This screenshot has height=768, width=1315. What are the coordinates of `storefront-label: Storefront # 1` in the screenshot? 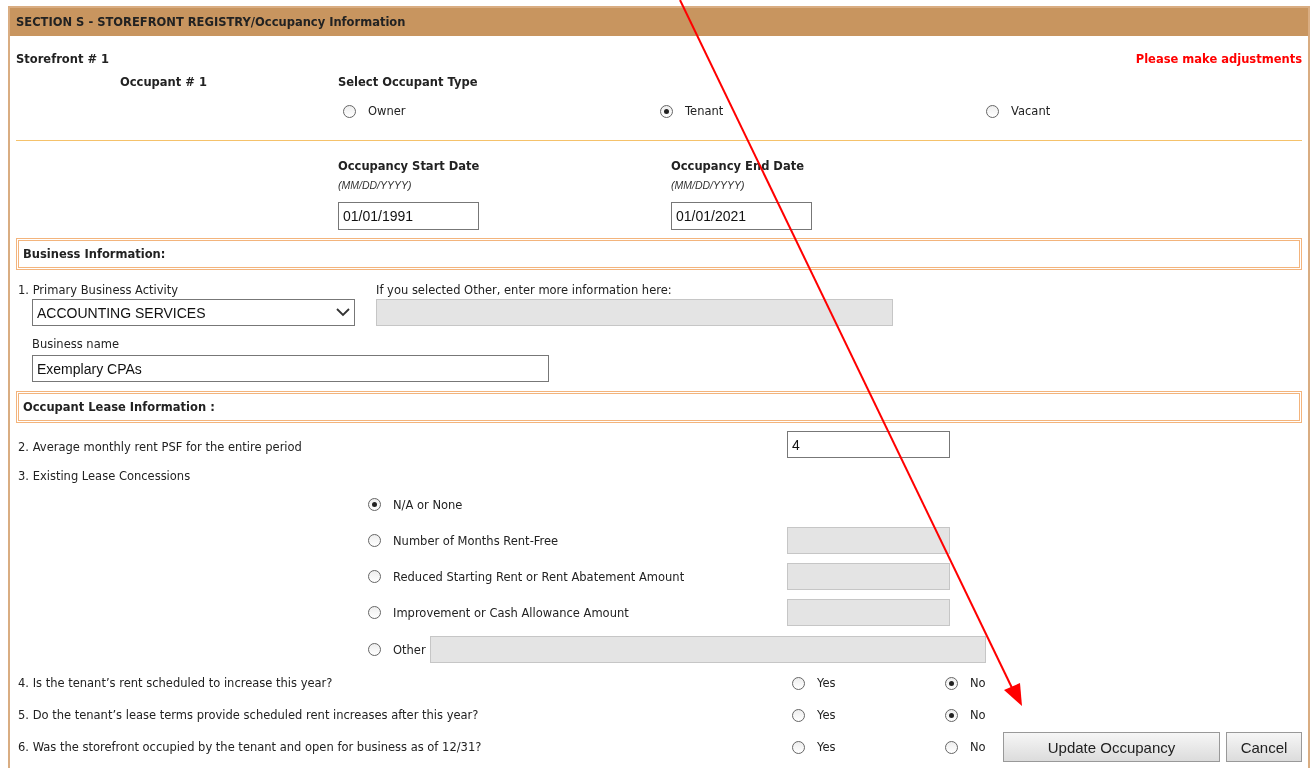 It's located at (63, 59).